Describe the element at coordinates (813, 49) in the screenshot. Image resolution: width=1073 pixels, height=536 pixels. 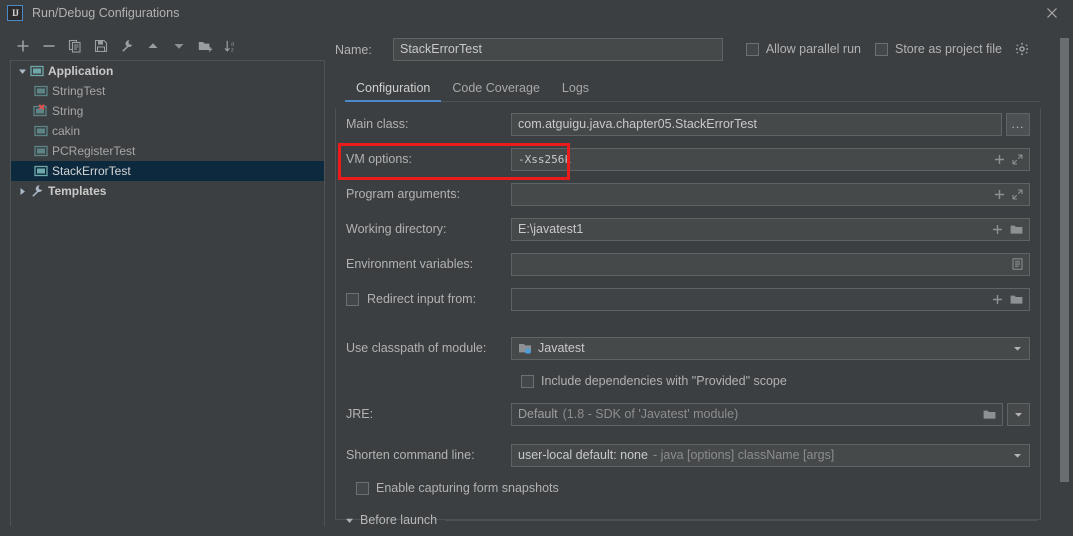
I see `allow-parallel-run-label: Allow parallel run` at that location.